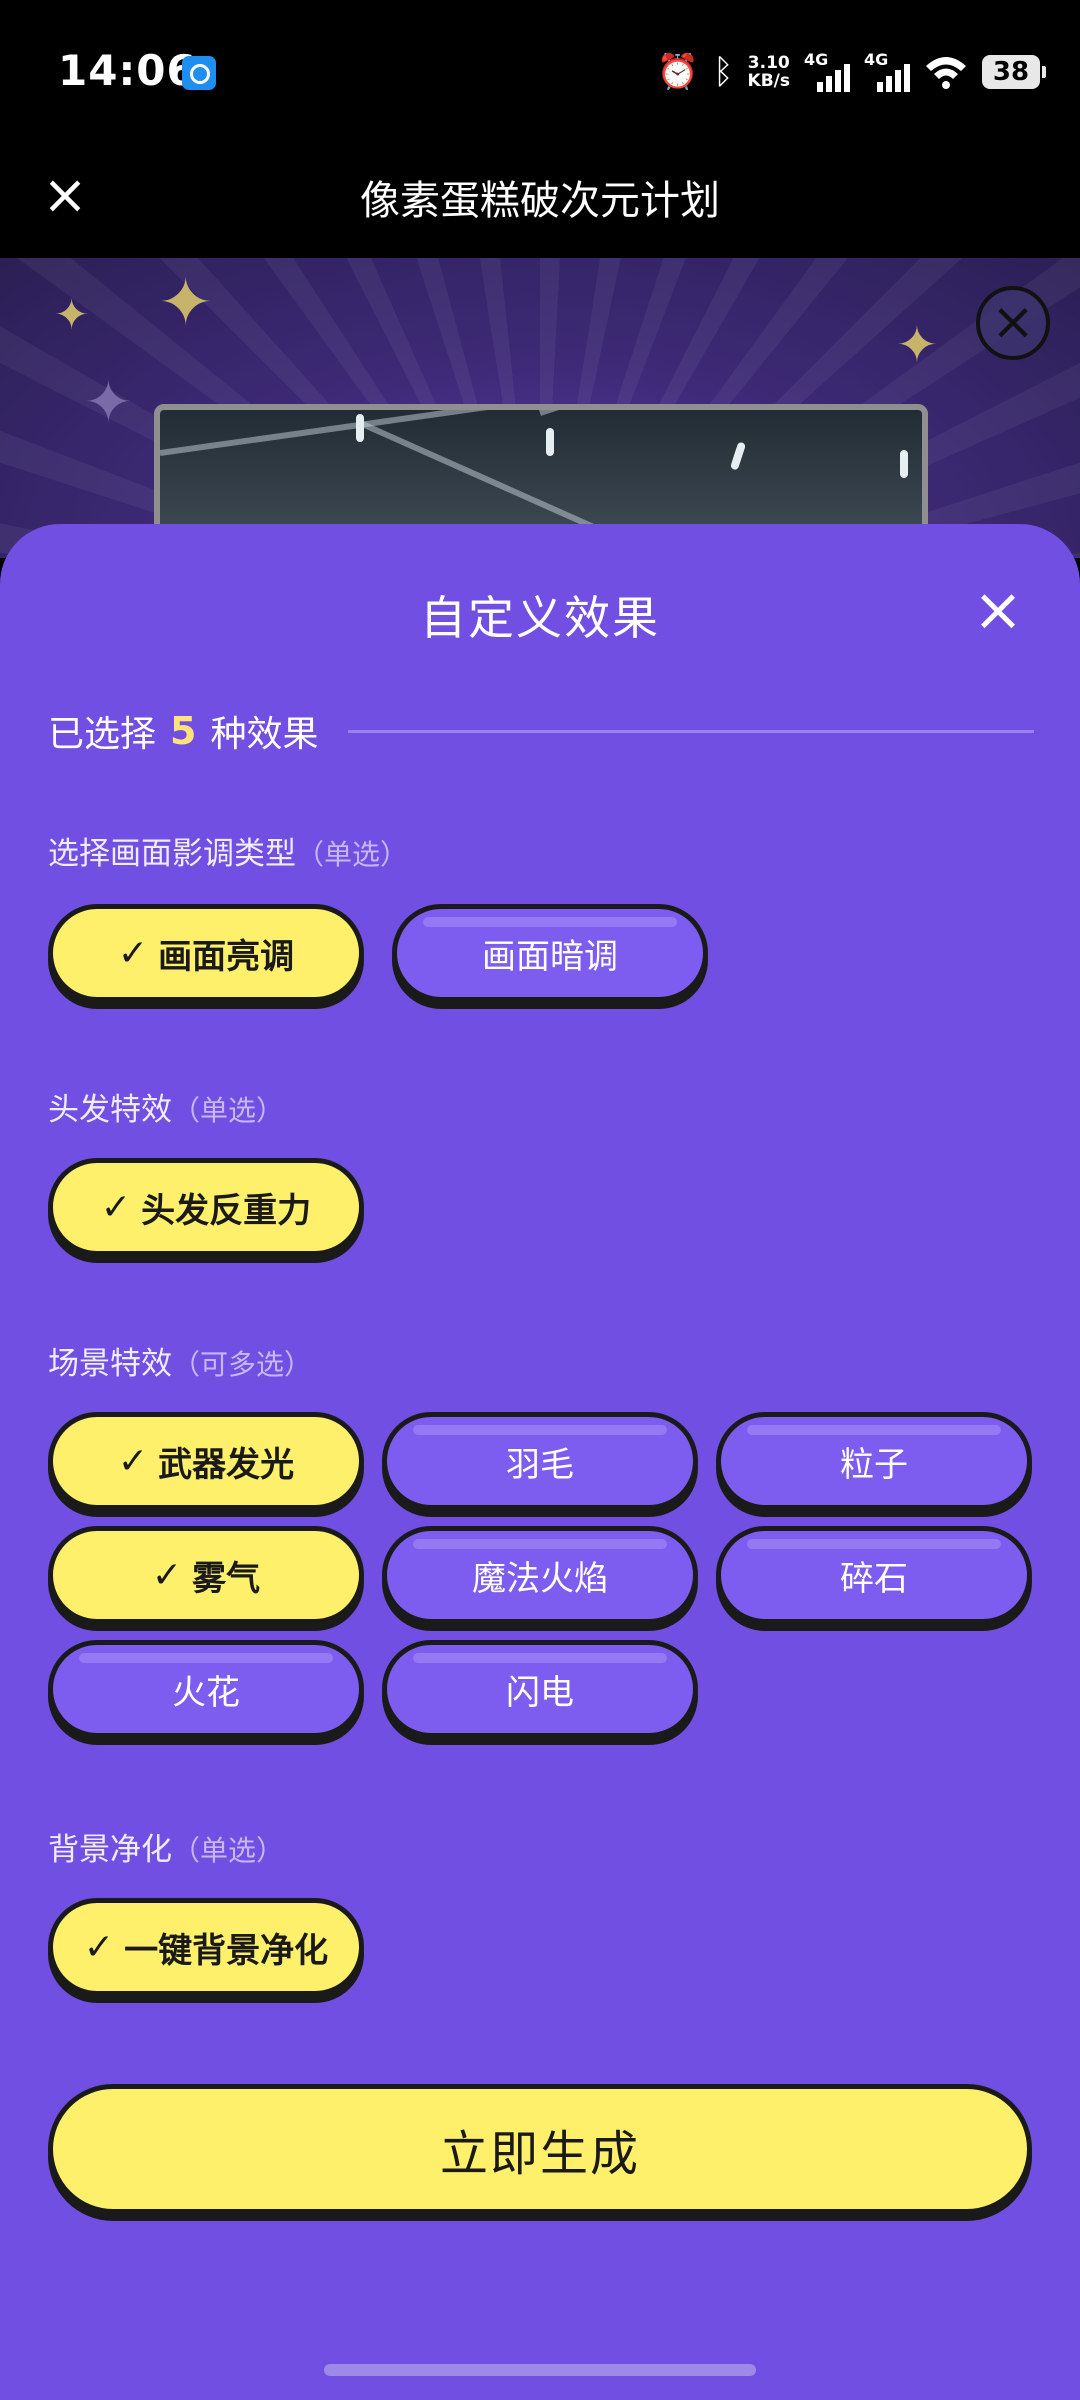 Image resolution: width=1080 pixels, height=2400 pixels. I want to click on net-speed: 3.10 KB/s, so click(769, 72).